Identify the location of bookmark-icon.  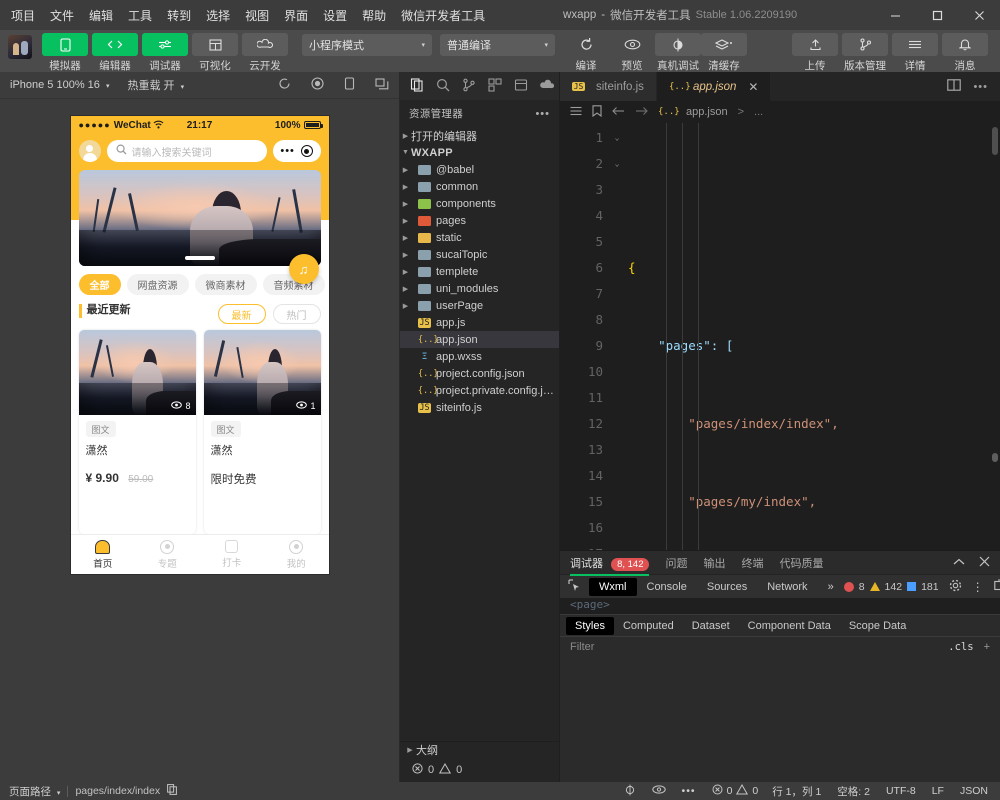
(597, 112).